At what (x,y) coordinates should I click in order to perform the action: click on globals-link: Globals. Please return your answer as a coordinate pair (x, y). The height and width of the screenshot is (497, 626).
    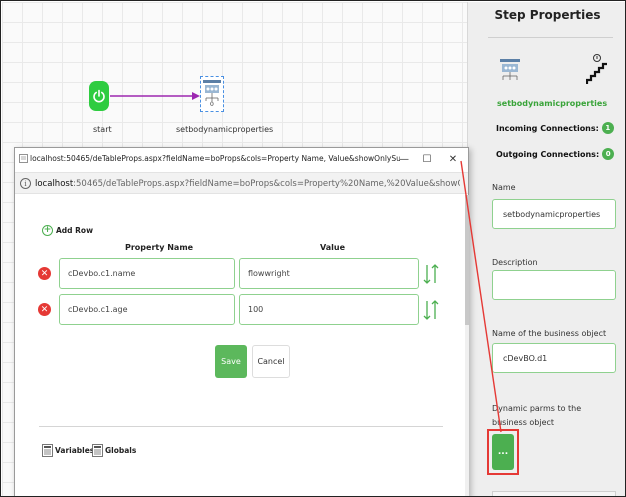
    Looking at the image, I should click on (114, 450).